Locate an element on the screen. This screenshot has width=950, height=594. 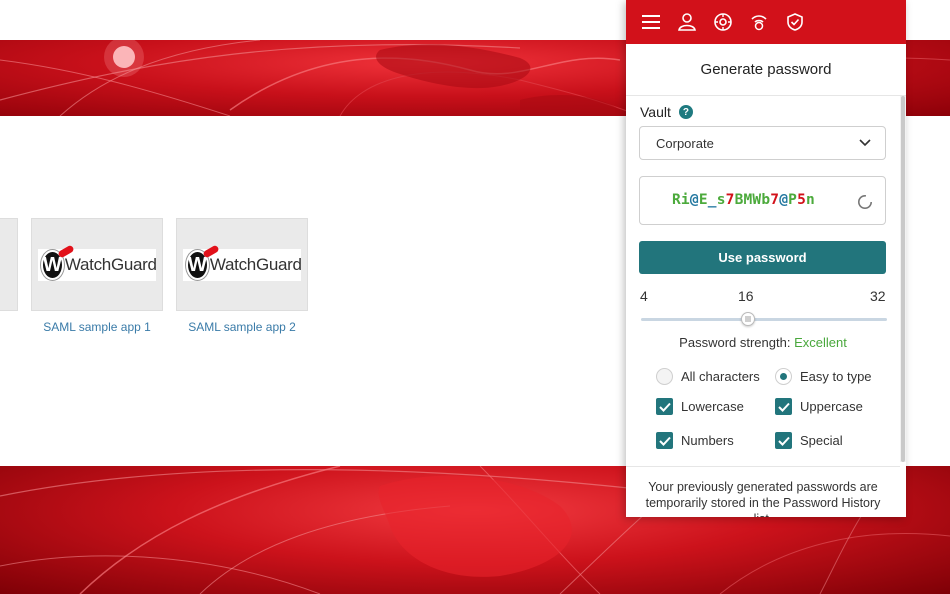
generated-password: Ri@E_s7BMWb7@P5n is located at coordinates (743, 200).